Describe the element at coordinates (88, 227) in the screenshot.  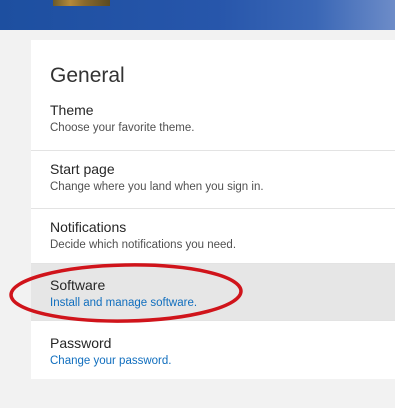
I see `settings-item-title: Notifications` at that location.